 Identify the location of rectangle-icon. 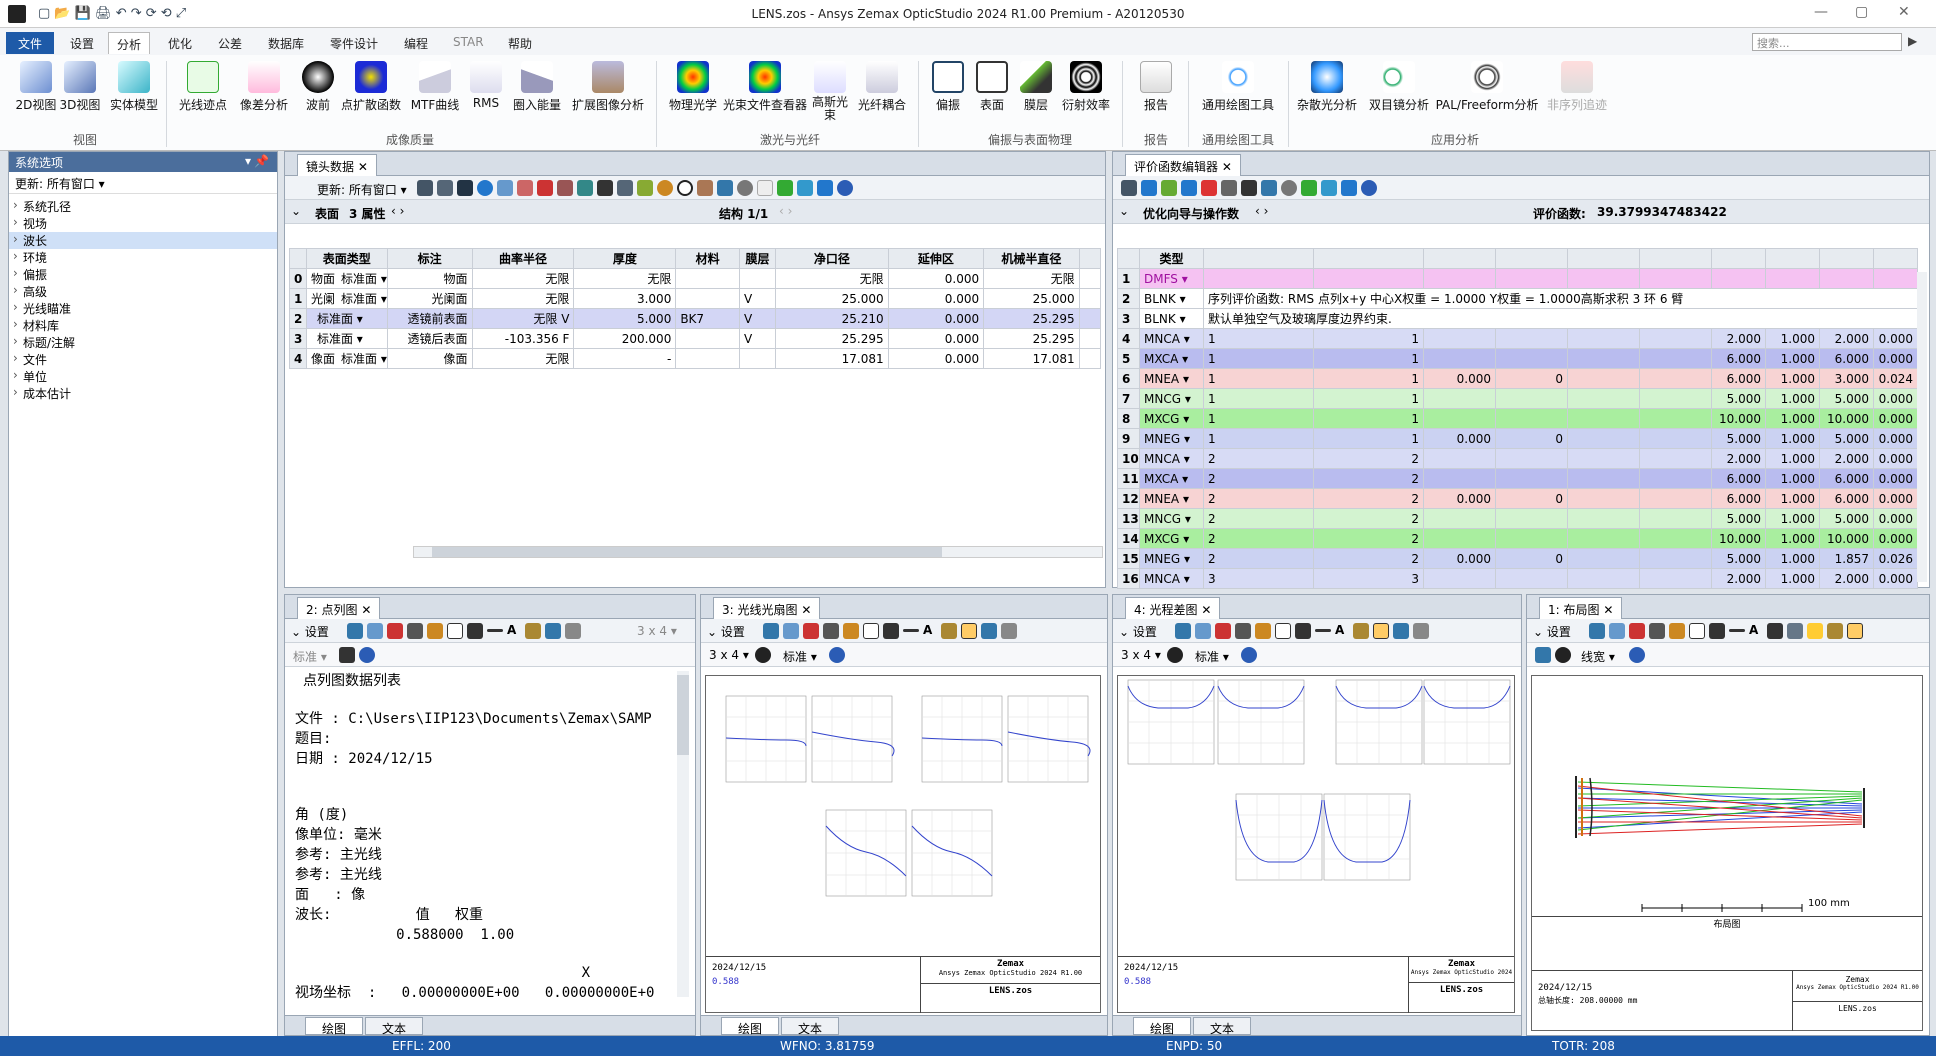
(1697, 631).